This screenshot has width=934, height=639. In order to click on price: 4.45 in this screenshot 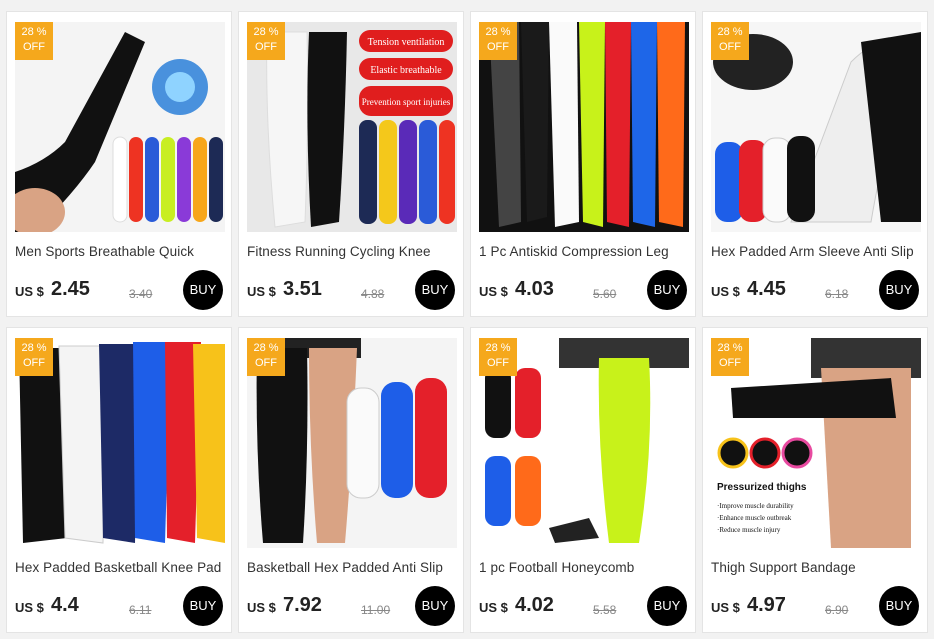, I will do `click(766, 289)`.